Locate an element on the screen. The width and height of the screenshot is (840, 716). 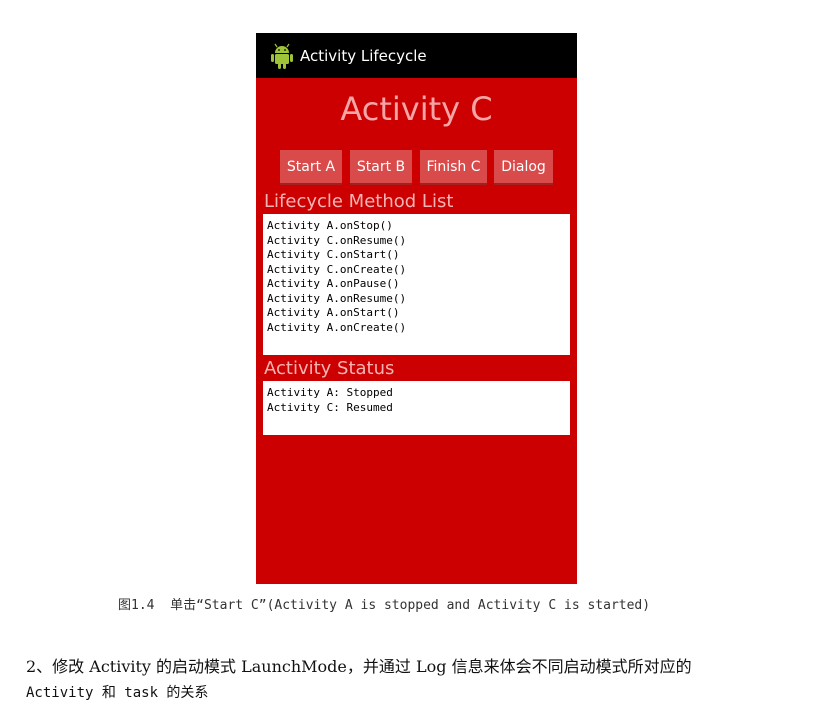
list-item: Activity C.onResume() is located at coordinates (337, 240).